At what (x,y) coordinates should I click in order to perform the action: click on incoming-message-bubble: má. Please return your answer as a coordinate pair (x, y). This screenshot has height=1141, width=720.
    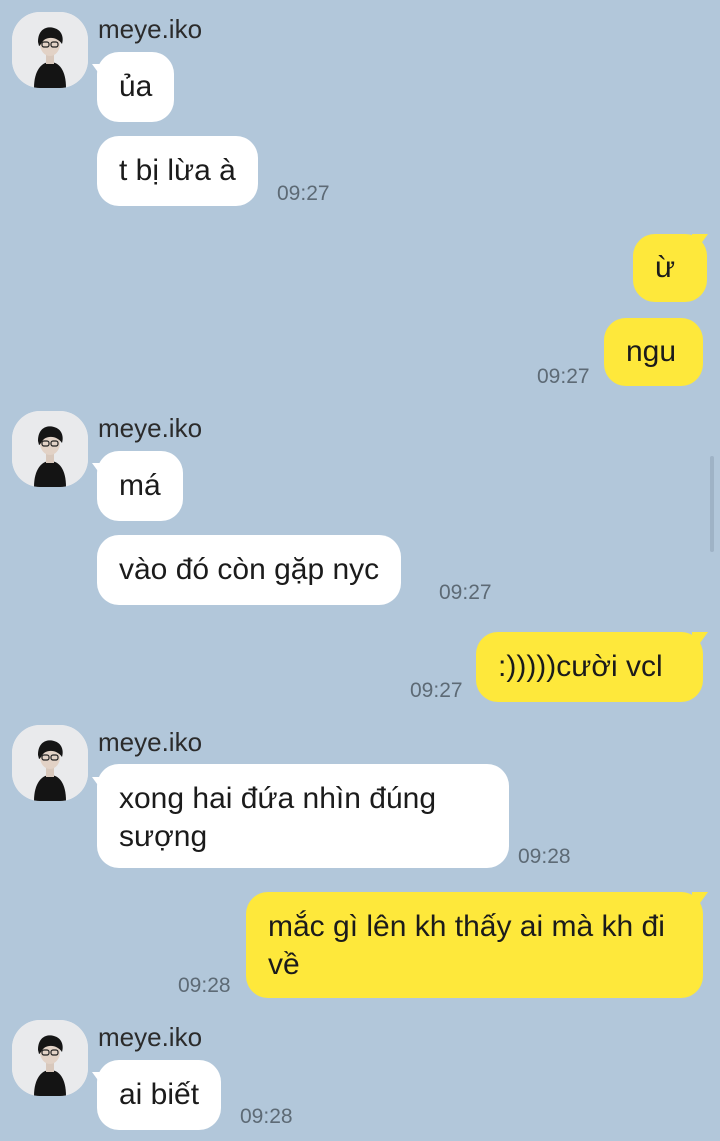
    Looking at the image, I should click on (140, 486).